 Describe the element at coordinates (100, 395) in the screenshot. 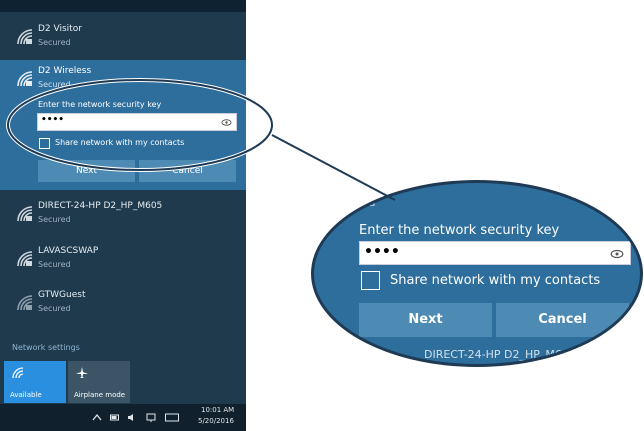

I see `tile-label: Airplane mode` at that location.